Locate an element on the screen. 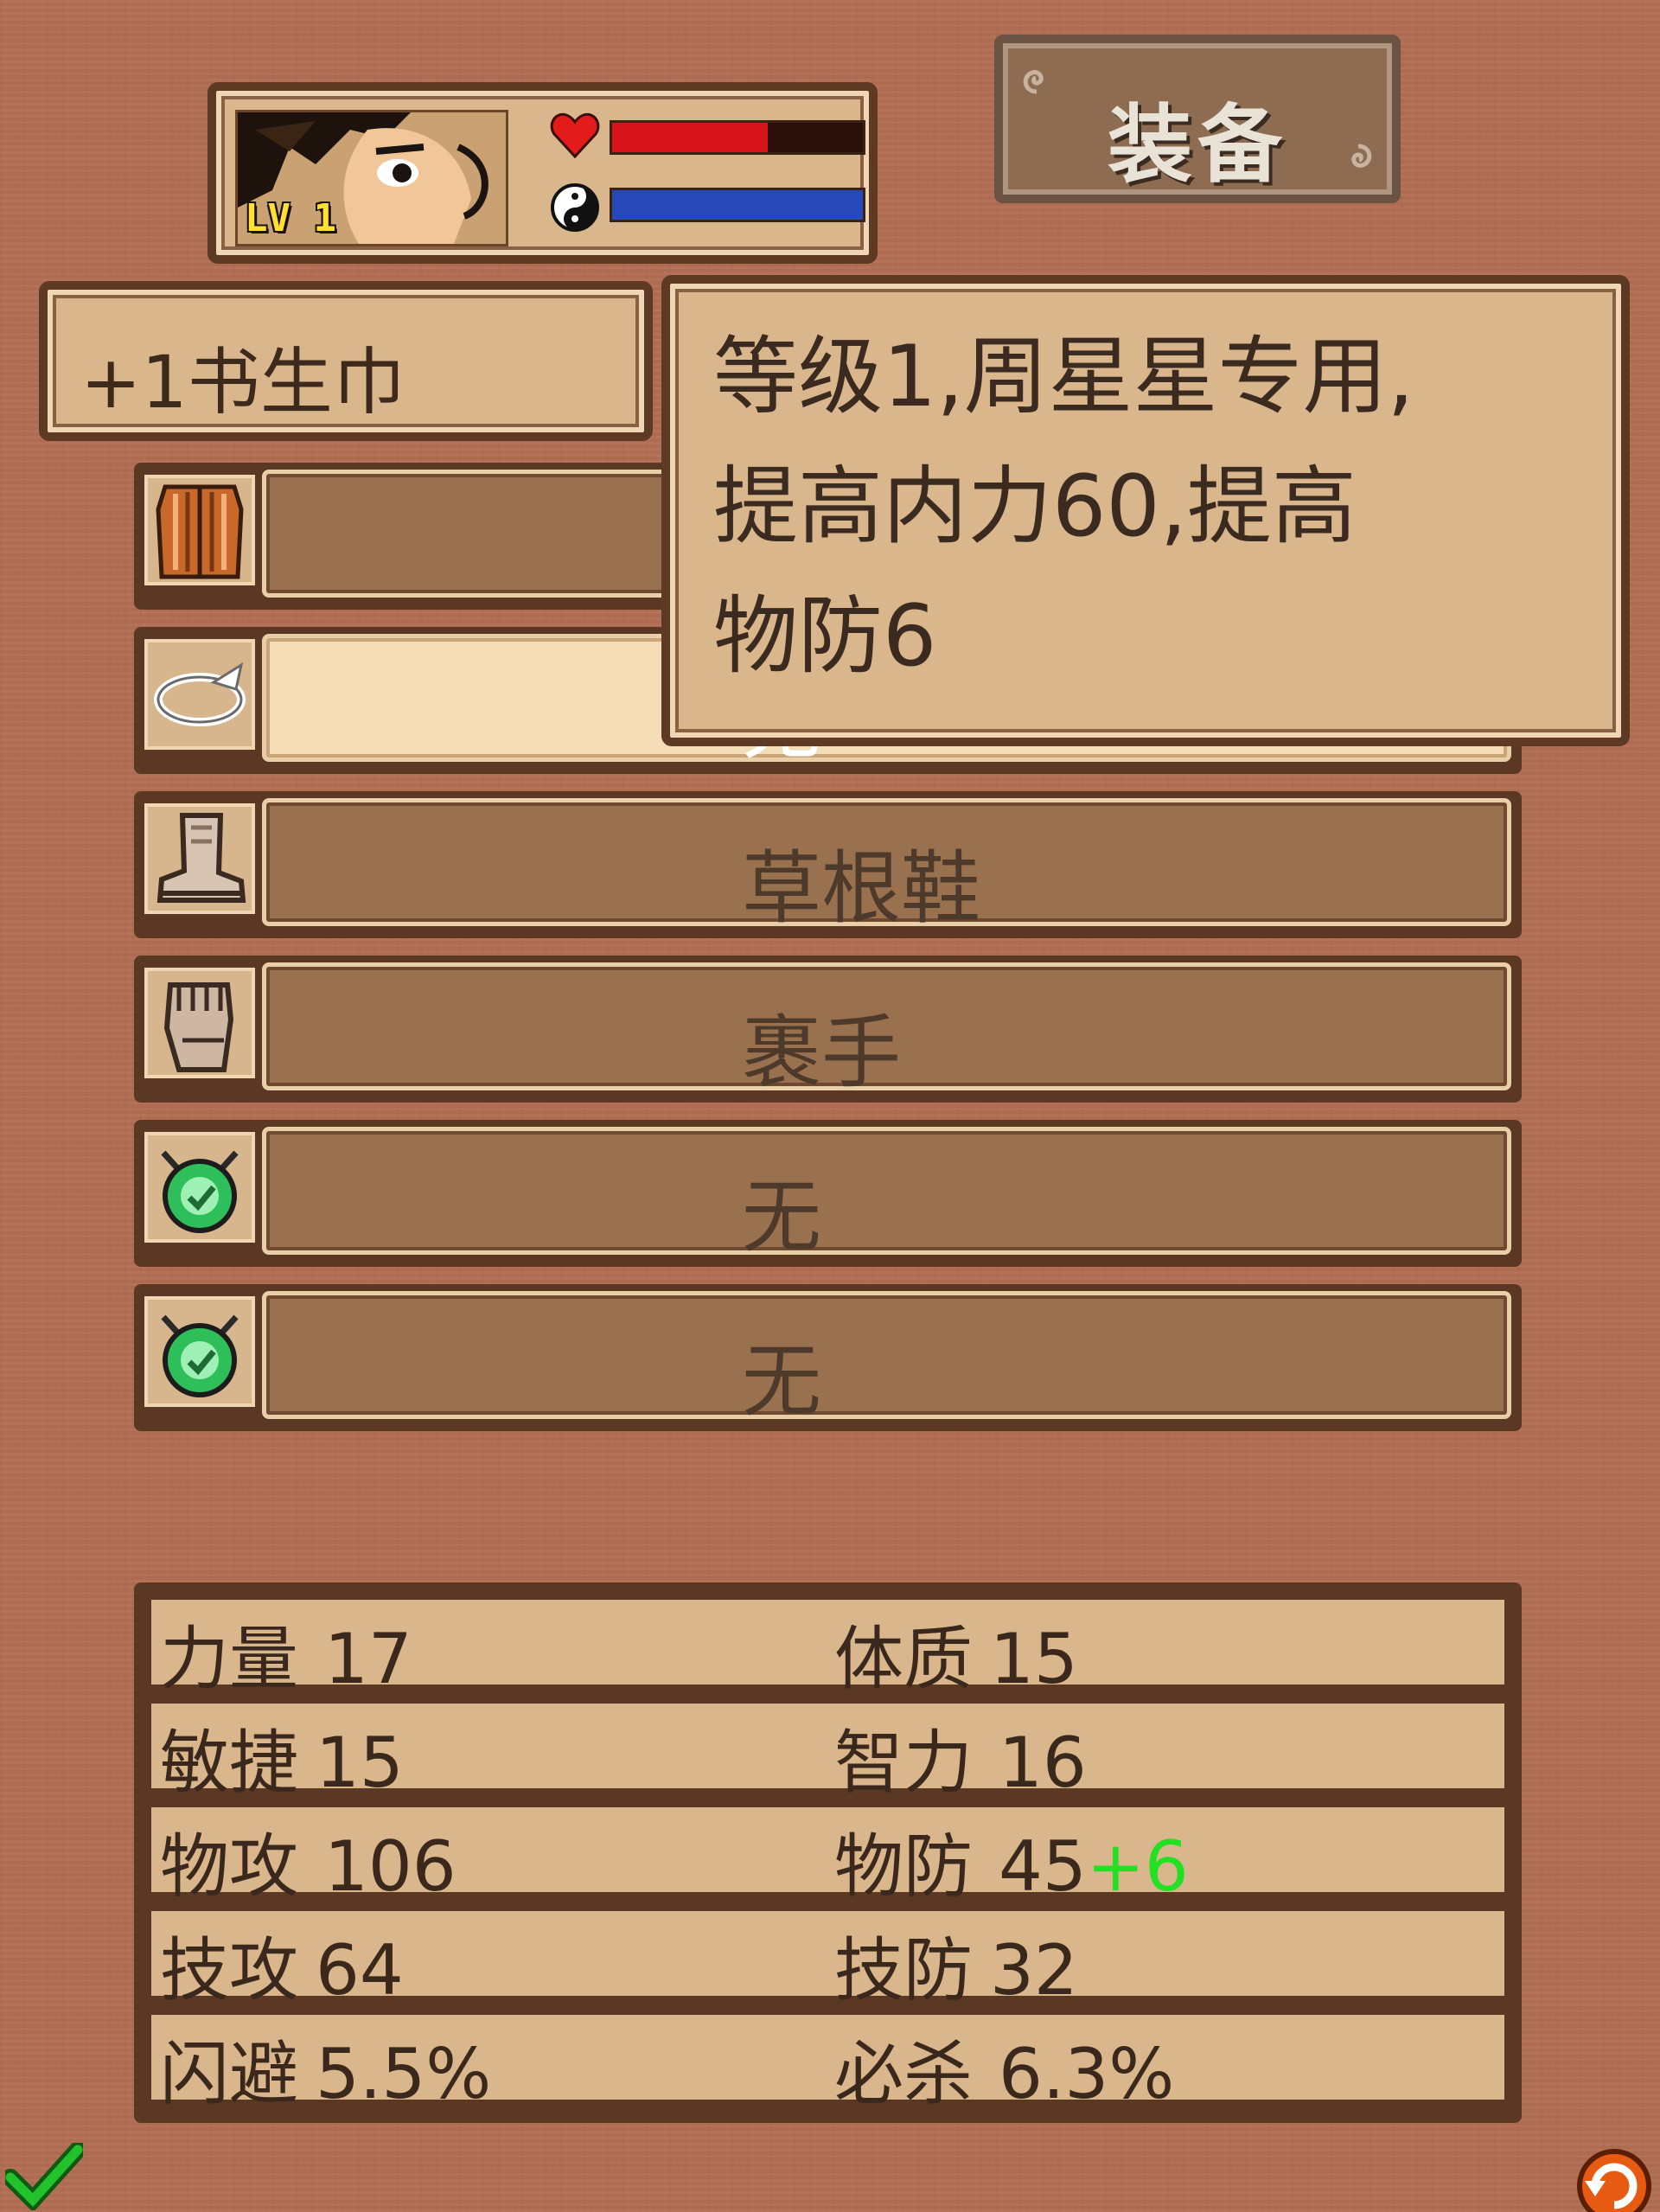 The height and width of the screenshot is (2212, 1660). attribute-right: 技防 32 is located at coordinates (956, 1965).